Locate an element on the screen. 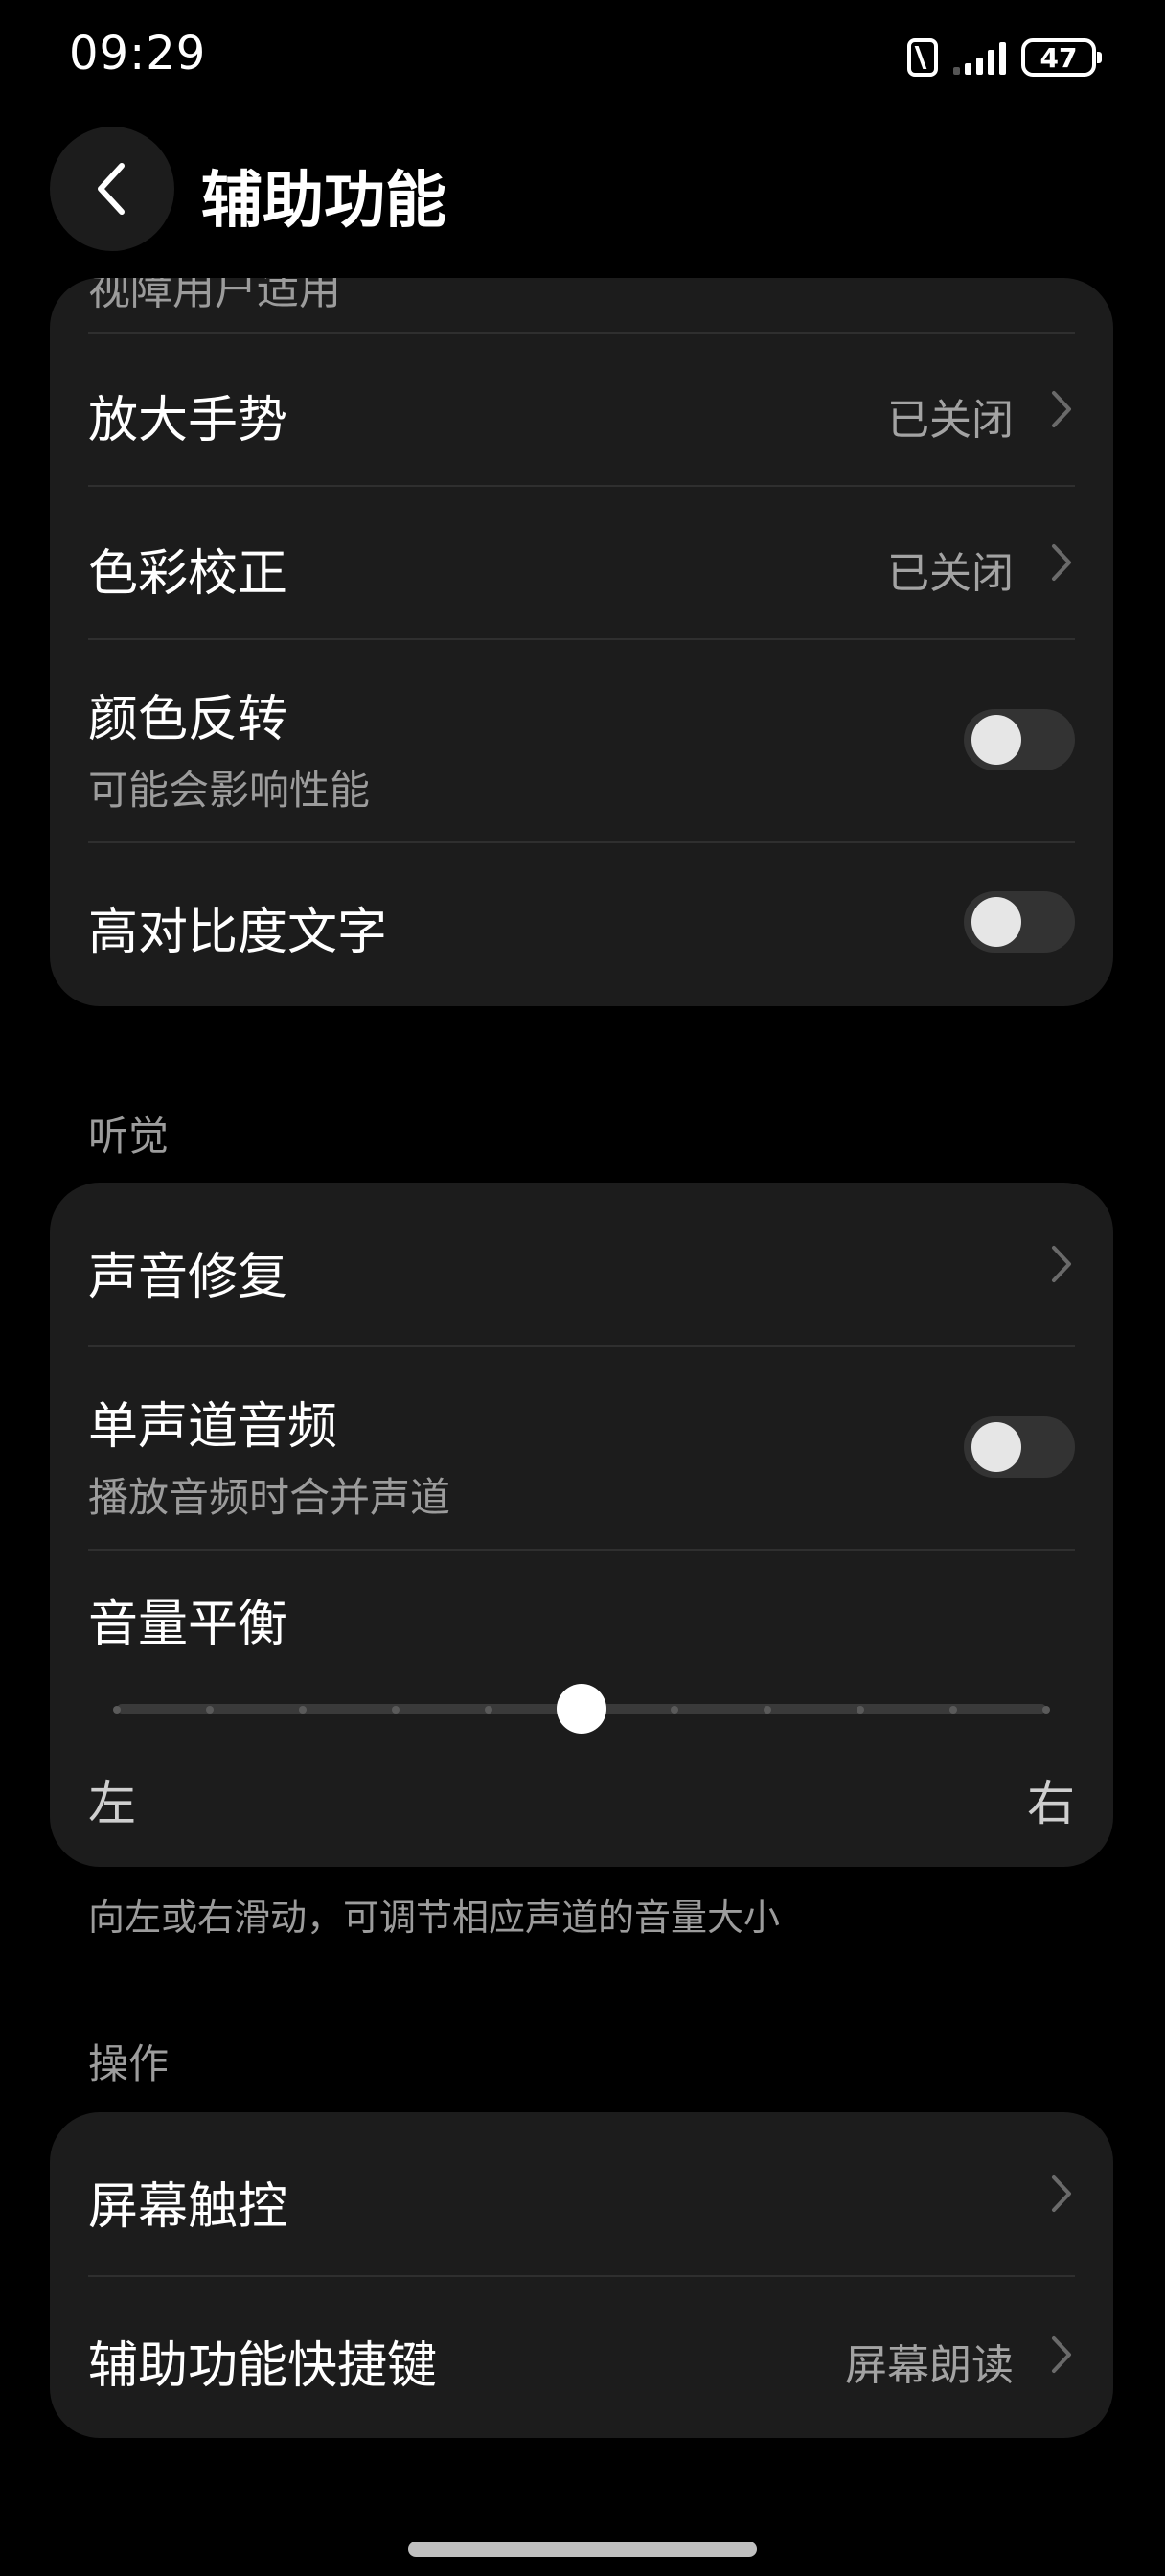 The width and height of the screenshot is (1165, 2576). sound-repair-row: 声音修复 is located at coordinates (581, 1264).